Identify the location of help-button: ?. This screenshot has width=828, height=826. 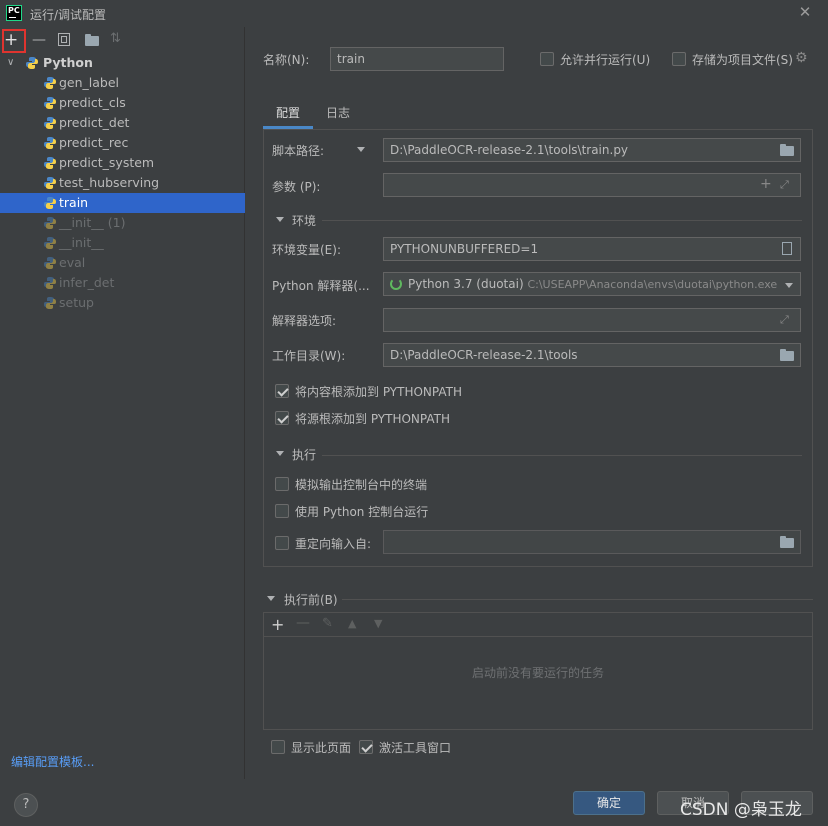
(26, 805).